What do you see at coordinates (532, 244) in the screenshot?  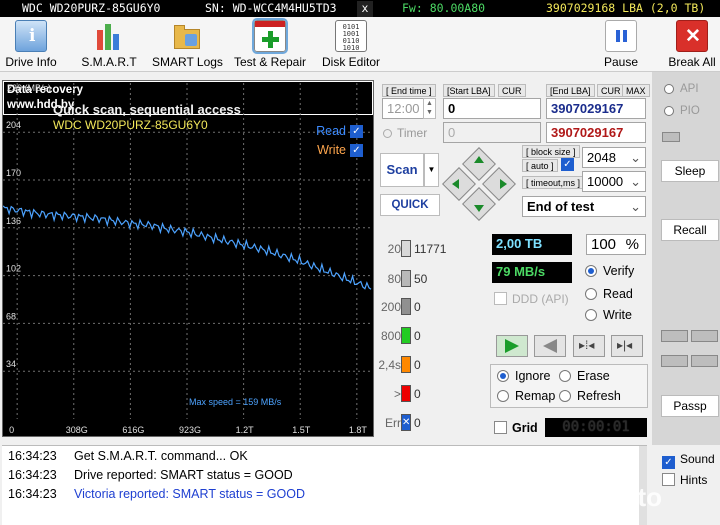 I see `scanned-size: 2,00 TB` at bounding box center [532, 244].